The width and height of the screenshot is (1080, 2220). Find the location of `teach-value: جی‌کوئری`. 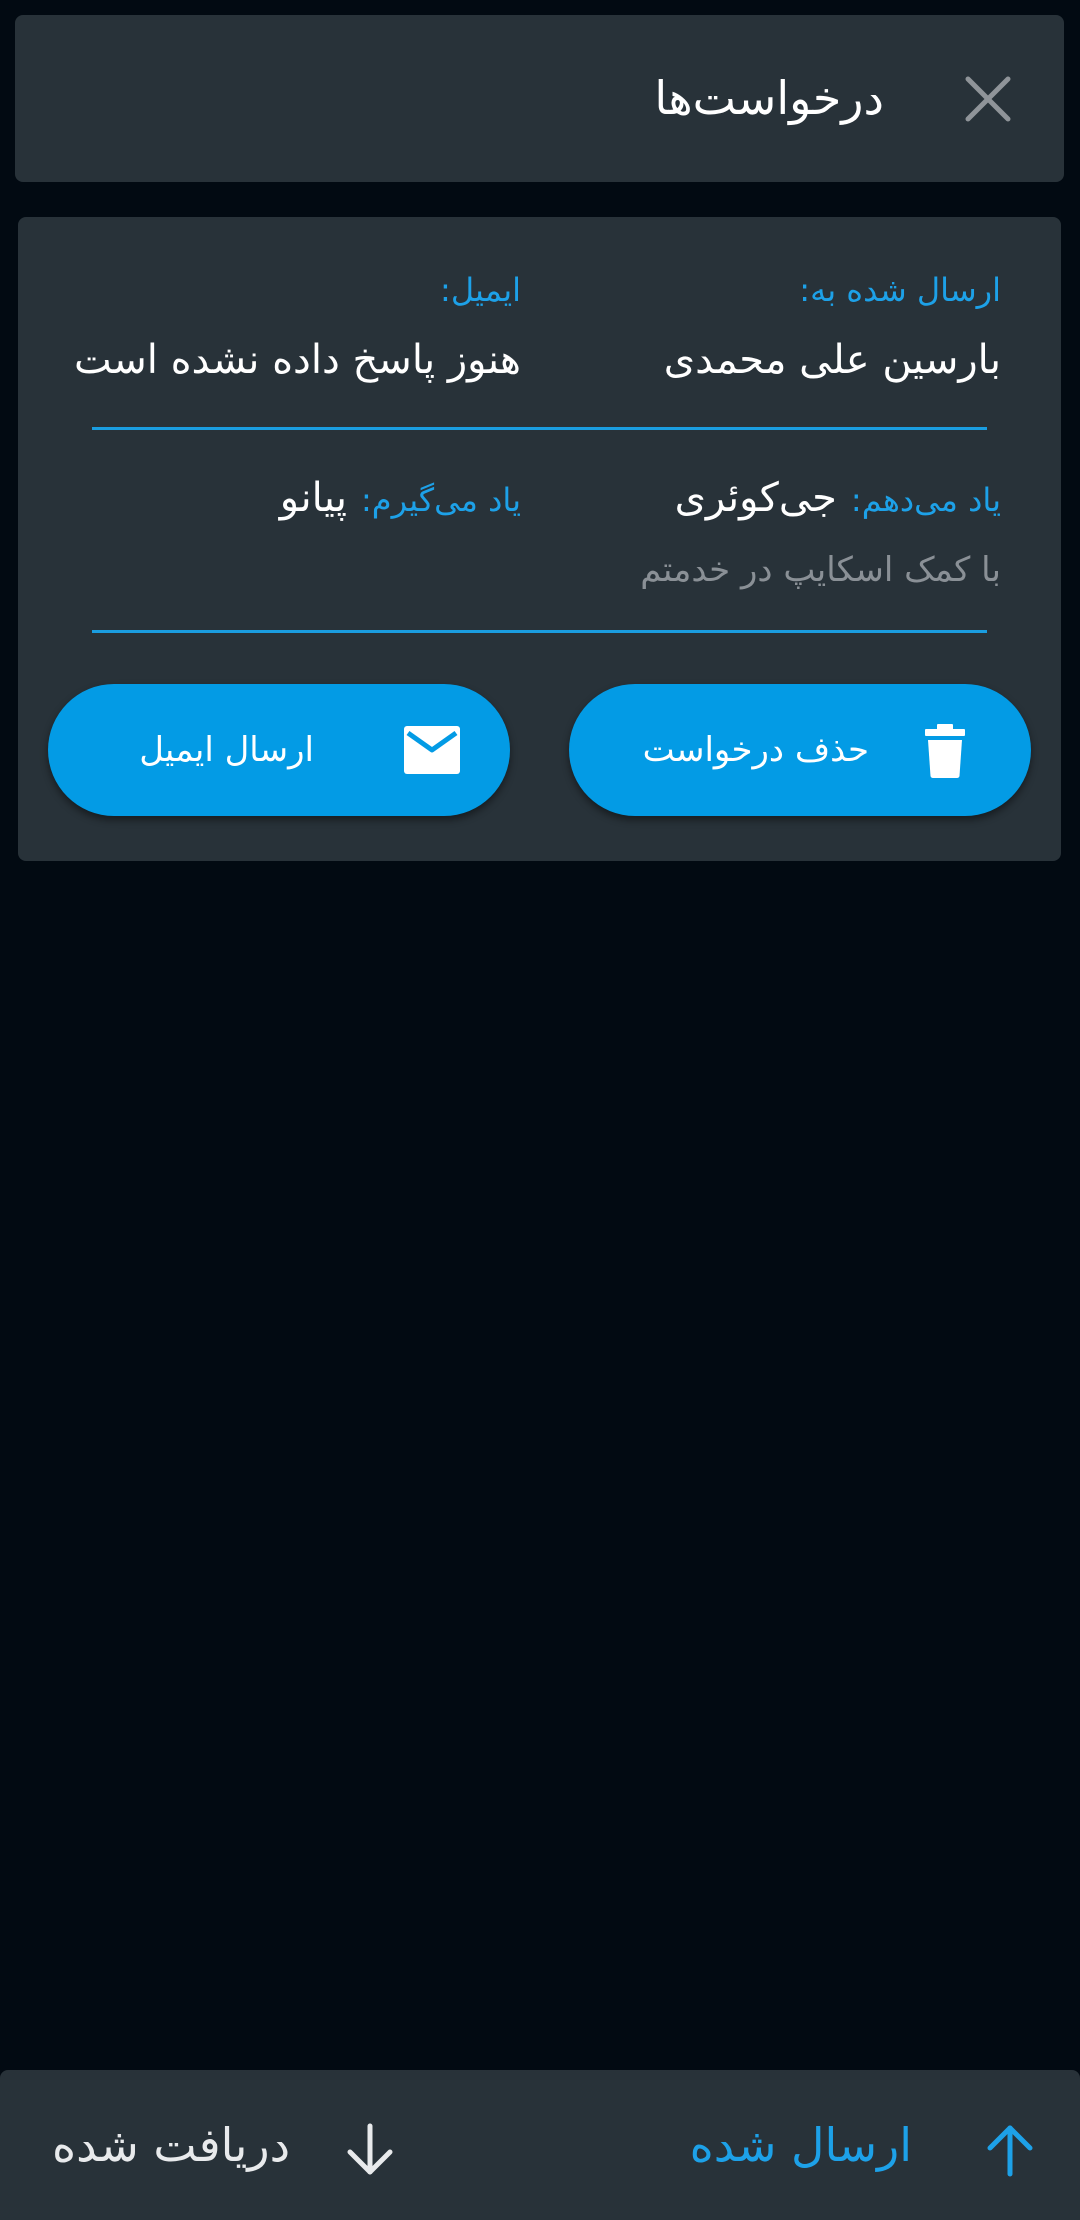

teach-value: جی‌کوئری is located at coordinates (755, 498).